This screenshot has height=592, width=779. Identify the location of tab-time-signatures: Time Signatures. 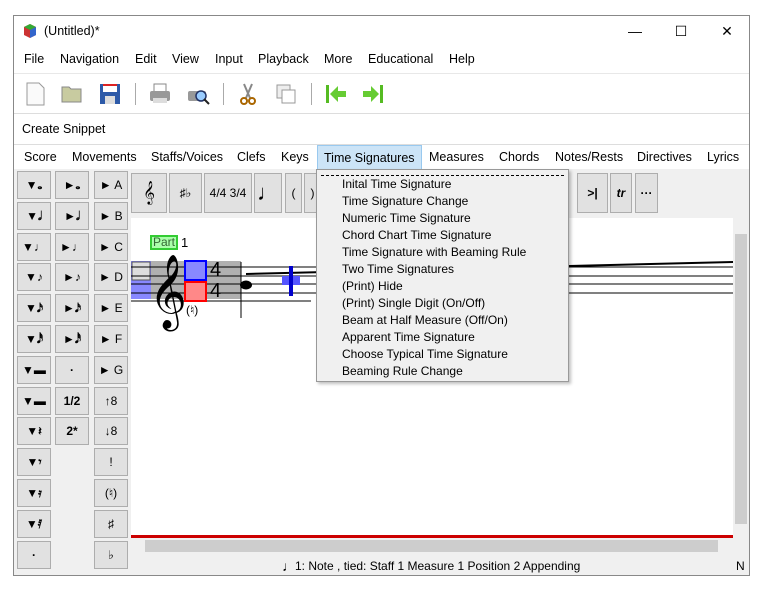
(369, 157).